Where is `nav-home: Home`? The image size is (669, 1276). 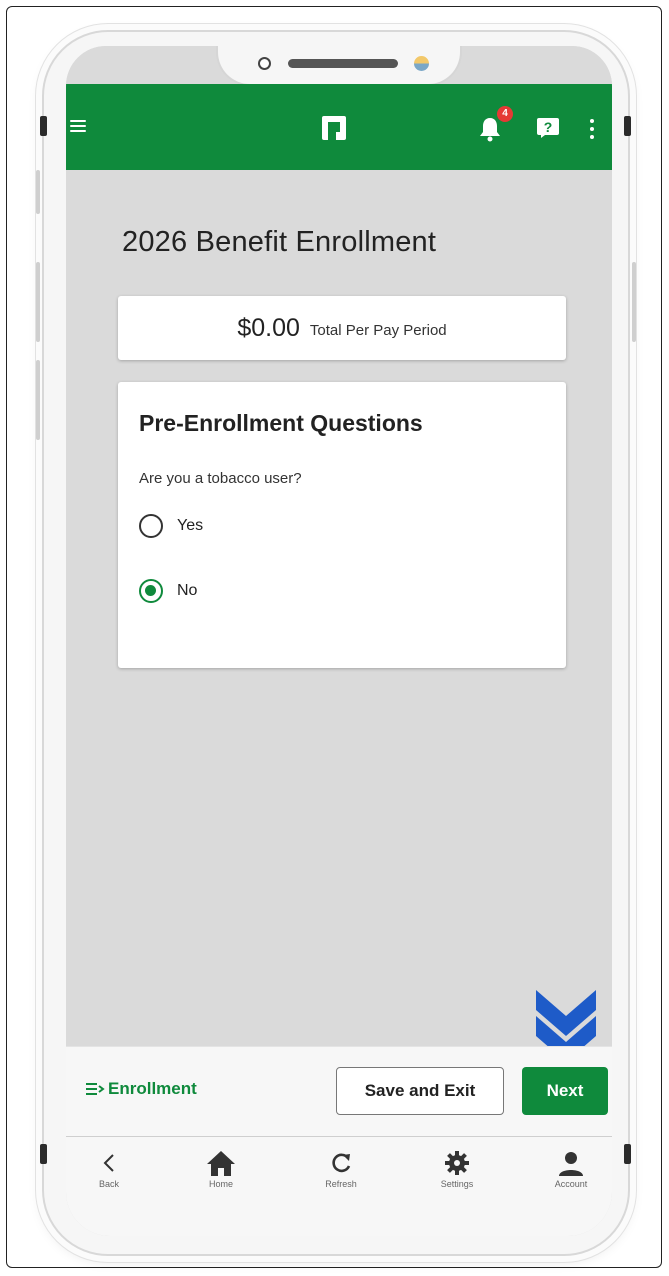 nav-home: Home is located at coordinates (221, 1169).